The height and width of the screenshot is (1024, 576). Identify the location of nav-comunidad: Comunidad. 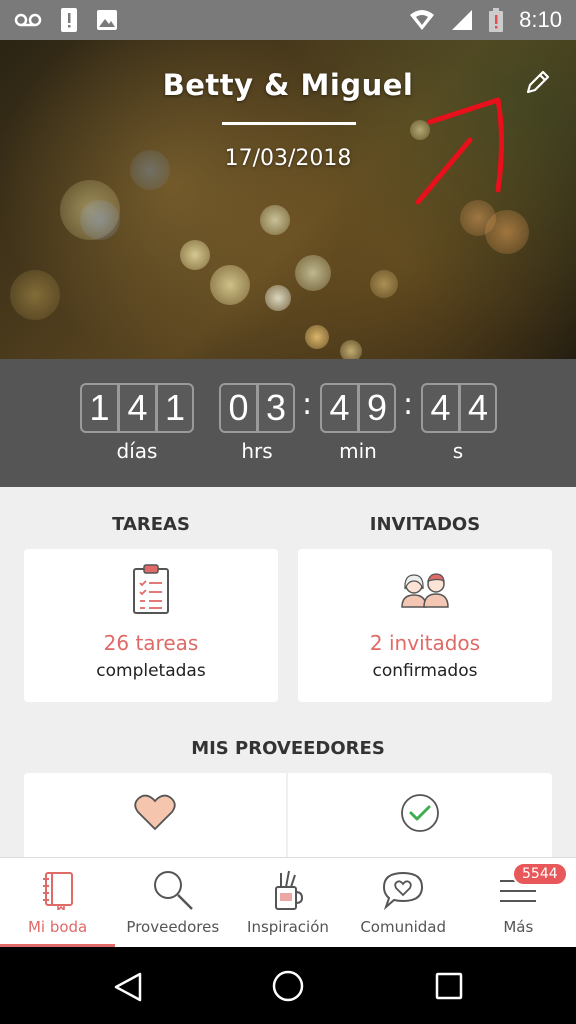
(403, 902).